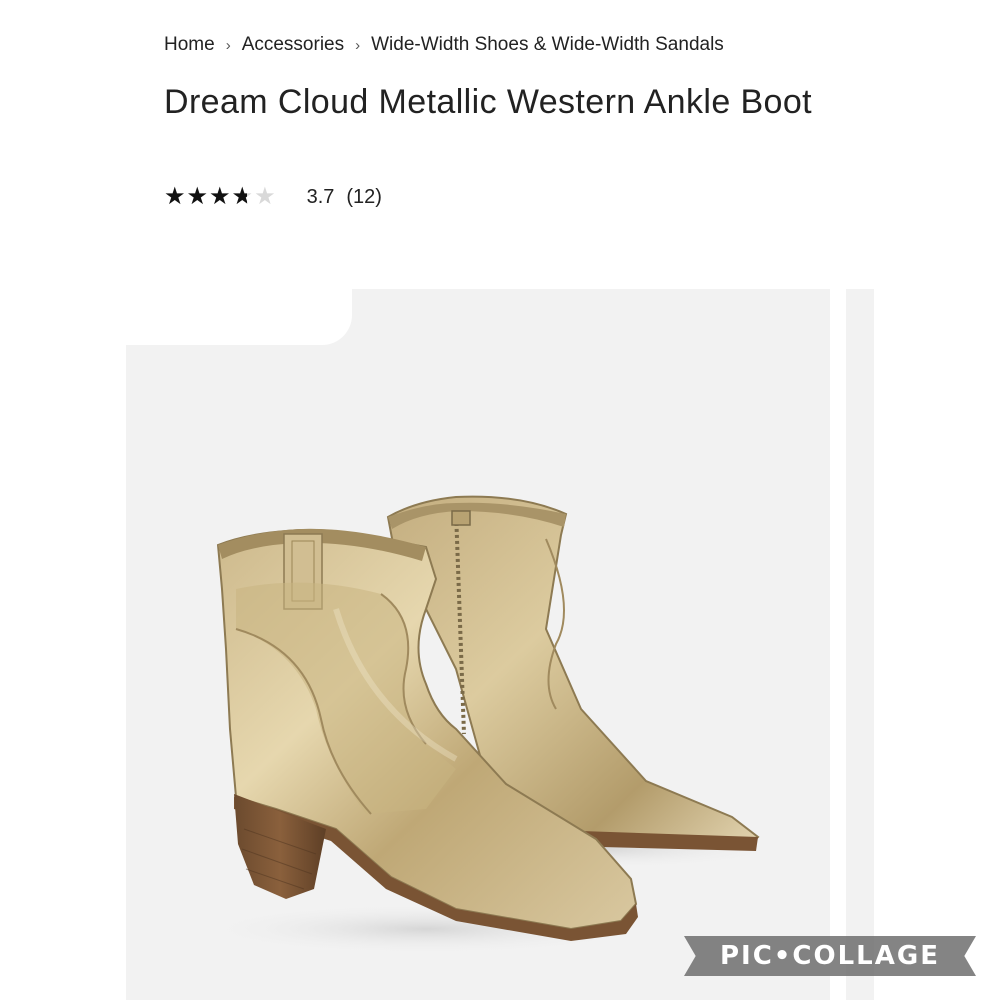 The height and width of the screenshot is (1000, 1000). Describe the element at coordinates (547, 45) in the screenshot. I see `breadcrumb-wide-width-shoes: Wide-Width Shoes & Wide-Width Sandals` at that location.